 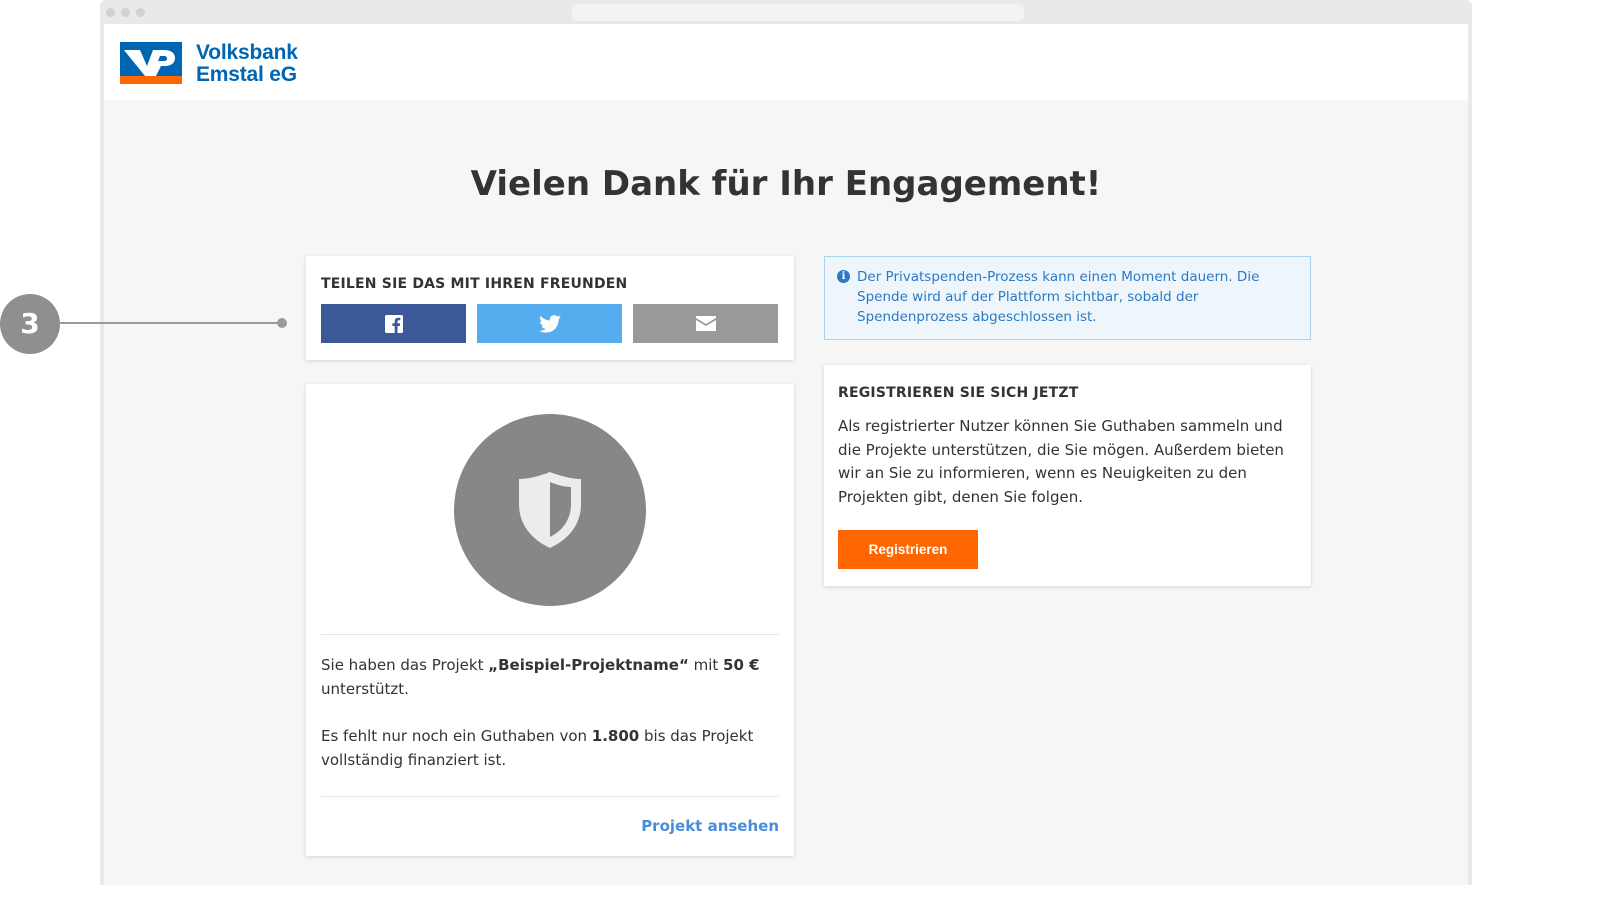 What do you see at coordinates (151, 63) in the screenshot?
I see `logo-mark-icon` at bounding box center [151, 63].